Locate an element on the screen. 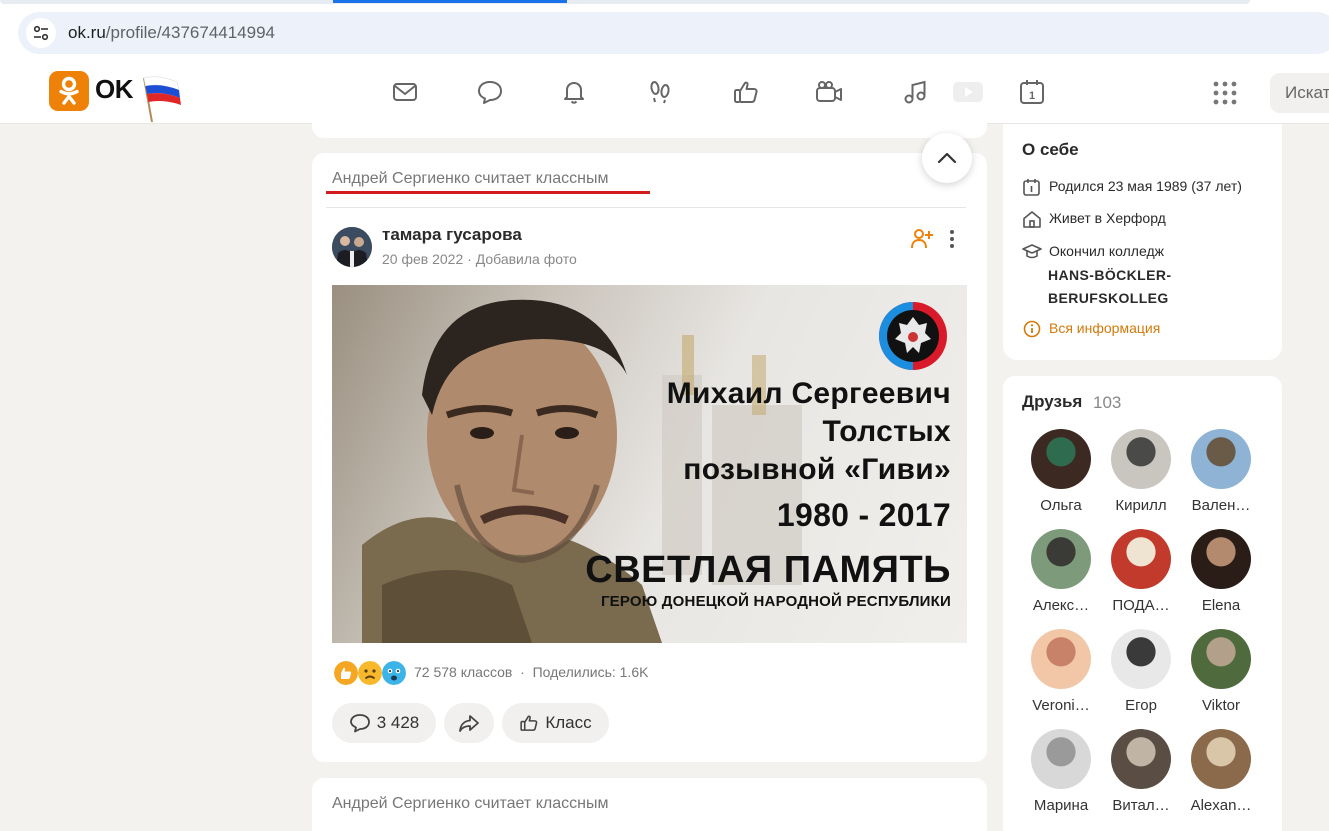 The height and width of the screenshot is (831, 1329). graduation-cap-icon is located at coordinates (1032, 251).